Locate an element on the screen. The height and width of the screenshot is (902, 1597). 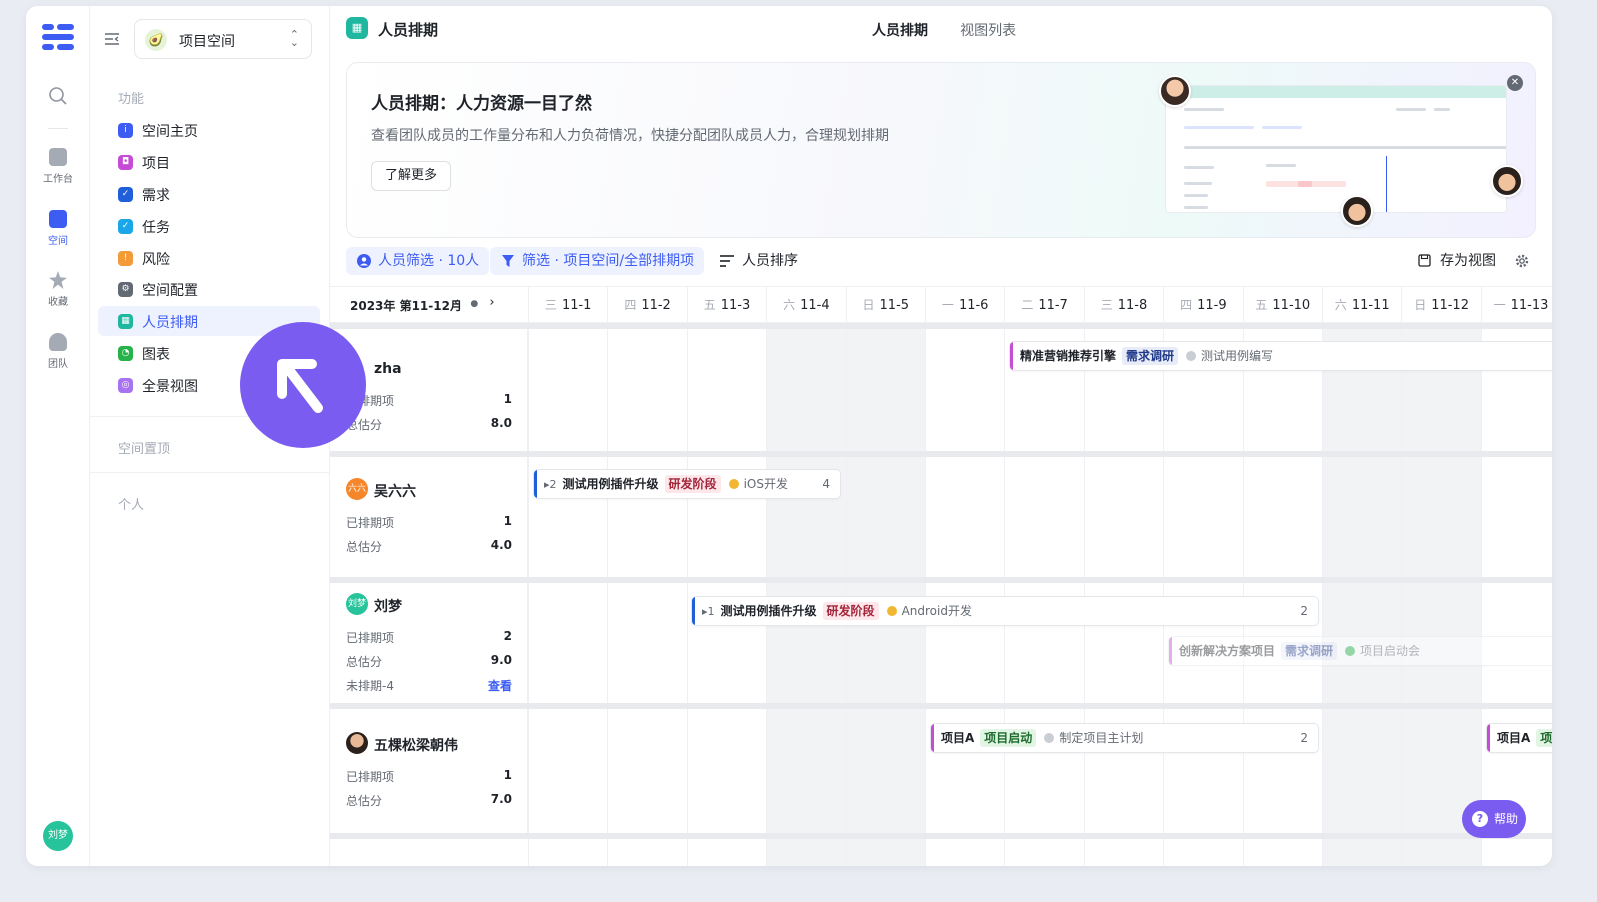
chevron-updown-icon: ⌃ ⌄ is located at coordinates (294, 38).